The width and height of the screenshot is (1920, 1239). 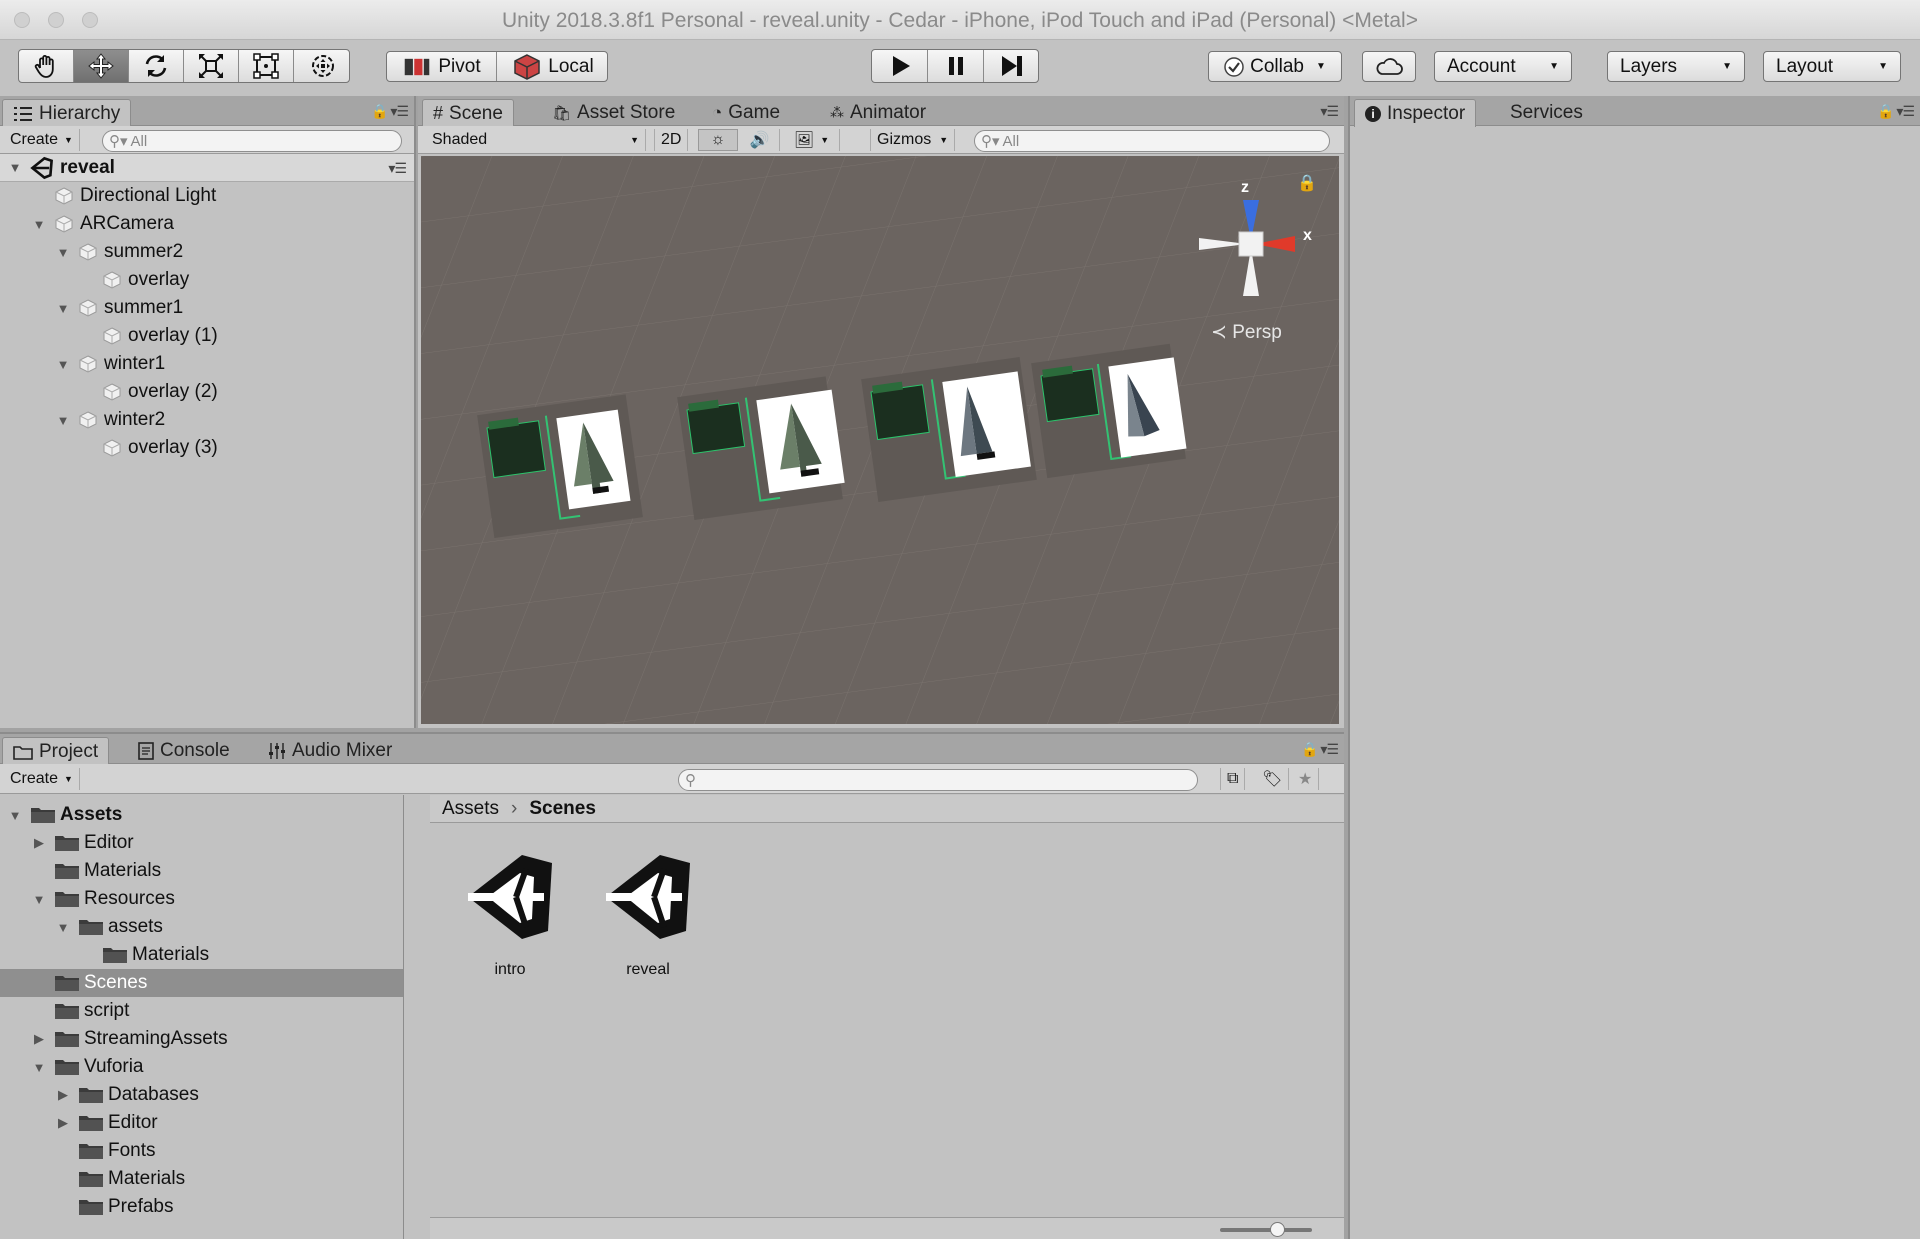 What do you see at coordinates (442, 66) in the screenshot?
I see `pivot-toggle: Pivot` at bounding box center [442, 66].